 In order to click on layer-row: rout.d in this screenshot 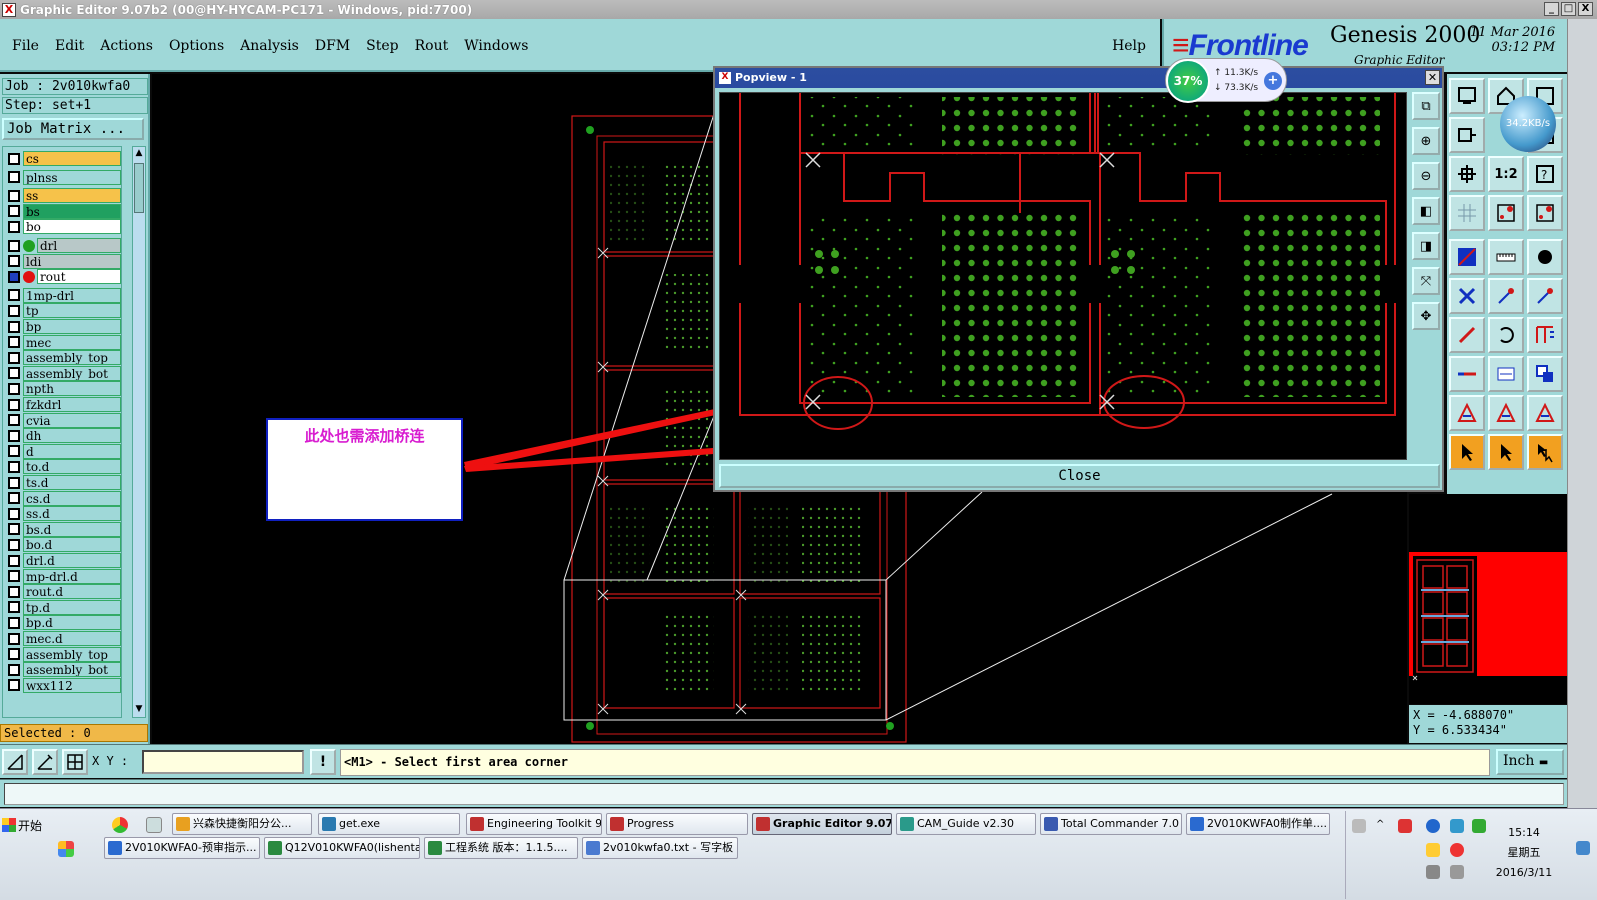, I will do `click(62, 592)`.